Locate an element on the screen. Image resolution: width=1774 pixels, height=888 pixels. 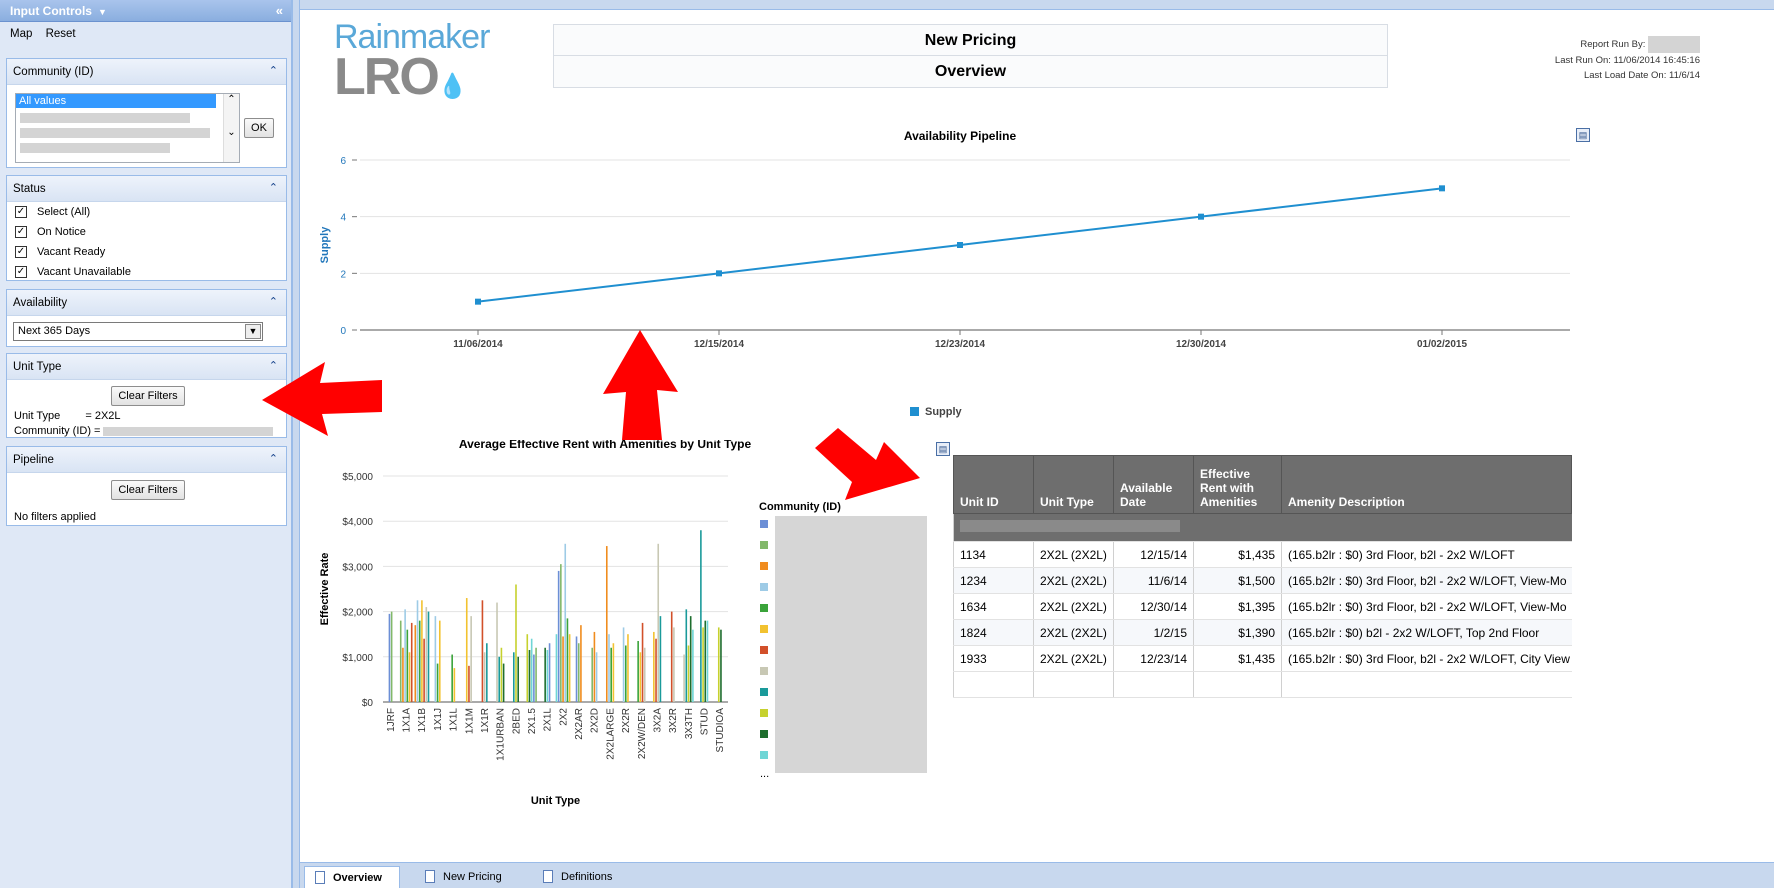
checkbox-checked-icon: ✓ is located at coordinates (21, 252).